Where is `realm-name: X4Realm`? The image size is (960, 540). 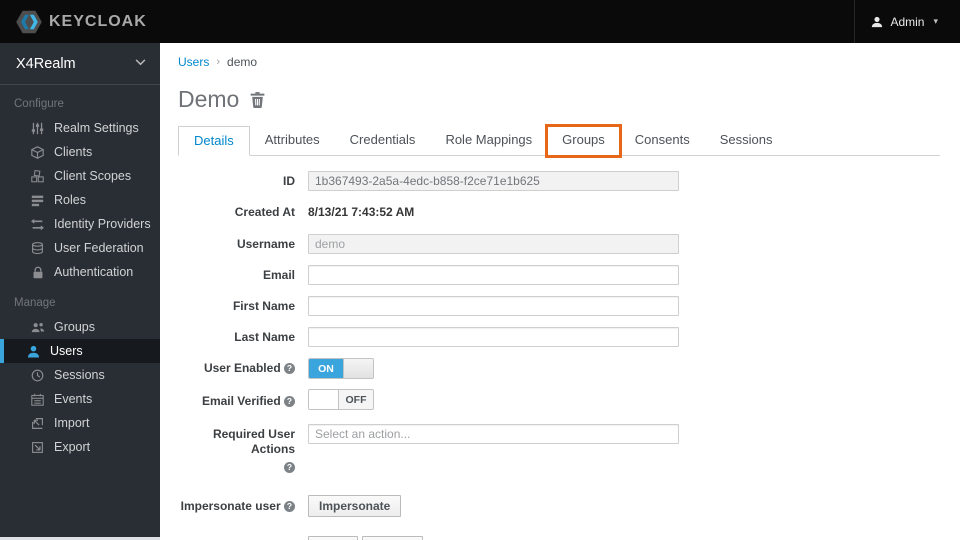
realm-name: X4Realm is located at coordinates (46, 63).